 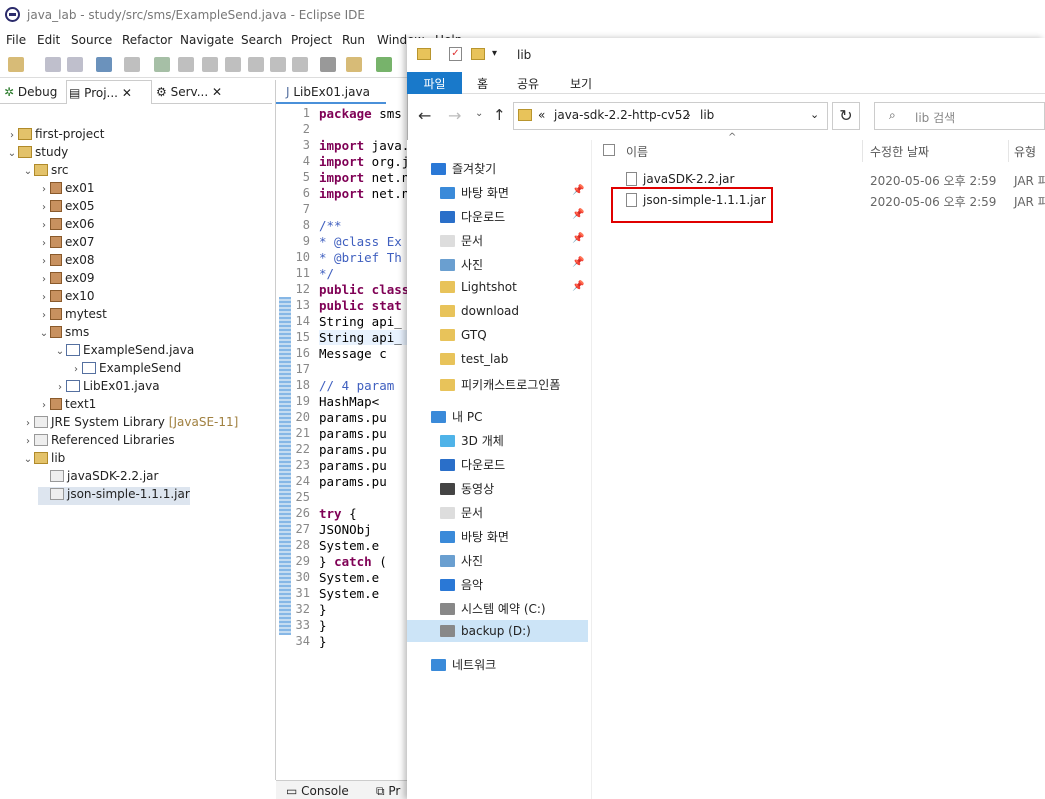 What do you see at coordinates (186, 64) in the screenshot?
I see `suspend-icon` at bounding box center [186, 64].